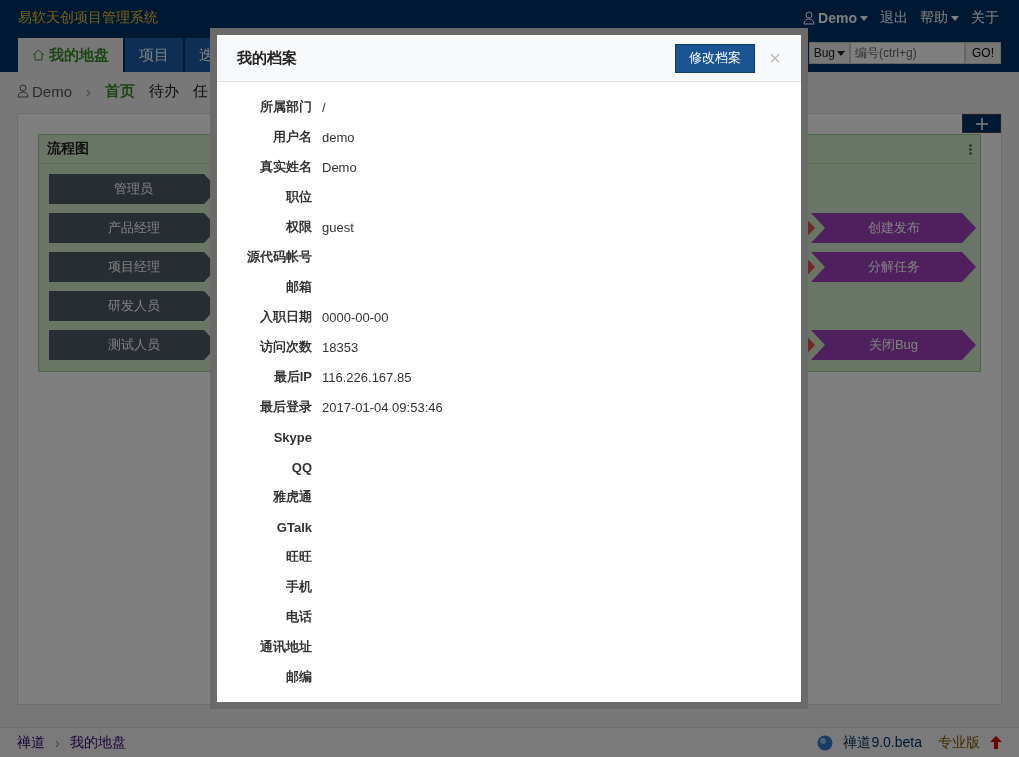  Describe the element at coordinates (996, 742) in the screenshot. I see `up-arrow-icon` at that location.